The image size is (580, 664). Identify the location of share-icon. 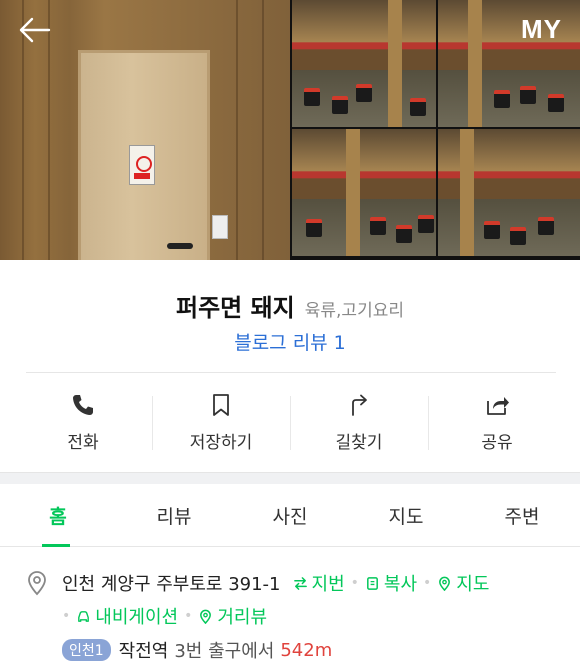
(498, 406).